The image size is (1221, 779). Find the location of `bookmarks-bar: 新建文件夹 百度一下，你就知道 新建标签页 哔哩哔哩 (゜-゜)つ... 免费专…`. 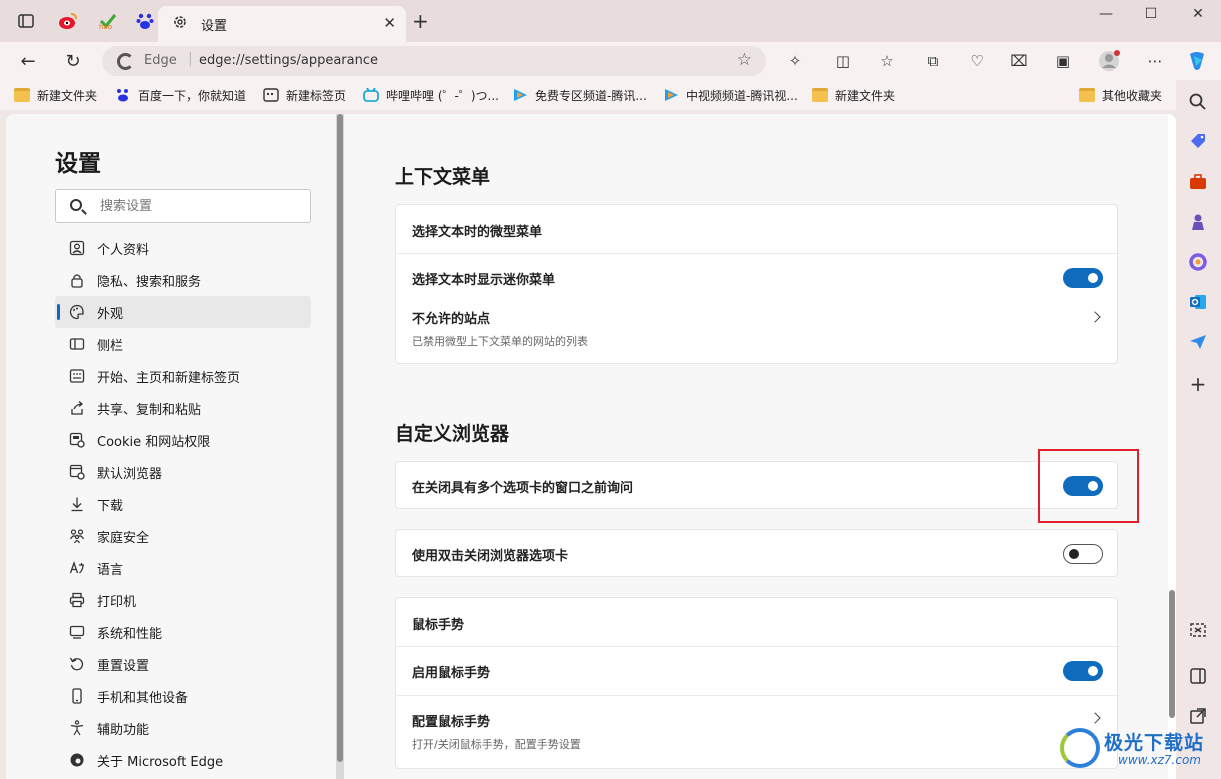

bookmarks-bar: 新建文件夹 百度一下，你就知道 新建标签页 哔哩哔哩 (゜-゜)つ... 免费专… is located at coordinates (610, 95).